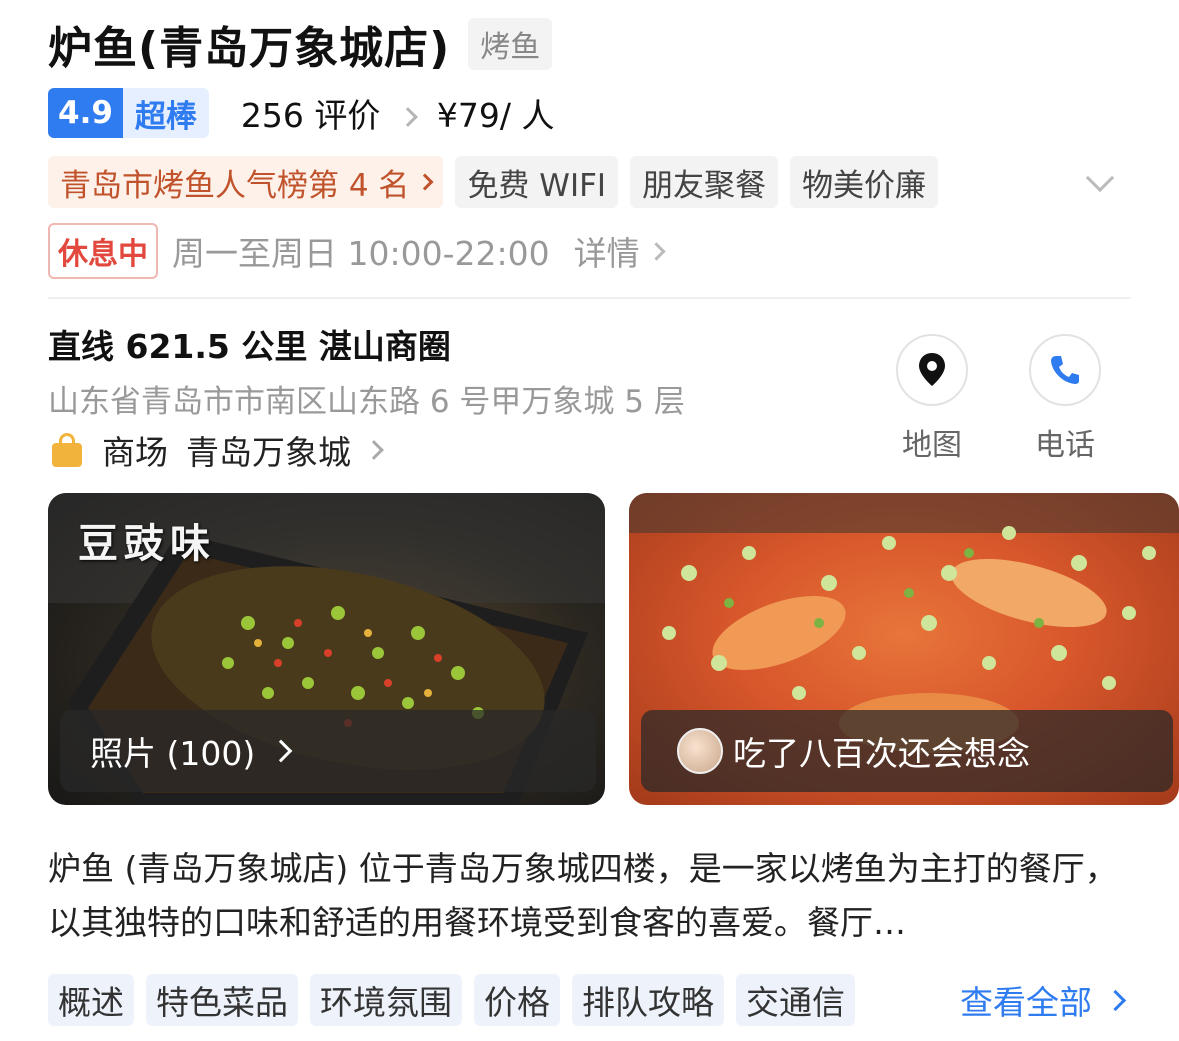 This screenshot has width=1179, height=1041. I want to click on photo-gallery-thumbnail: 豆豉味 照片 (100), so click(326, 649).